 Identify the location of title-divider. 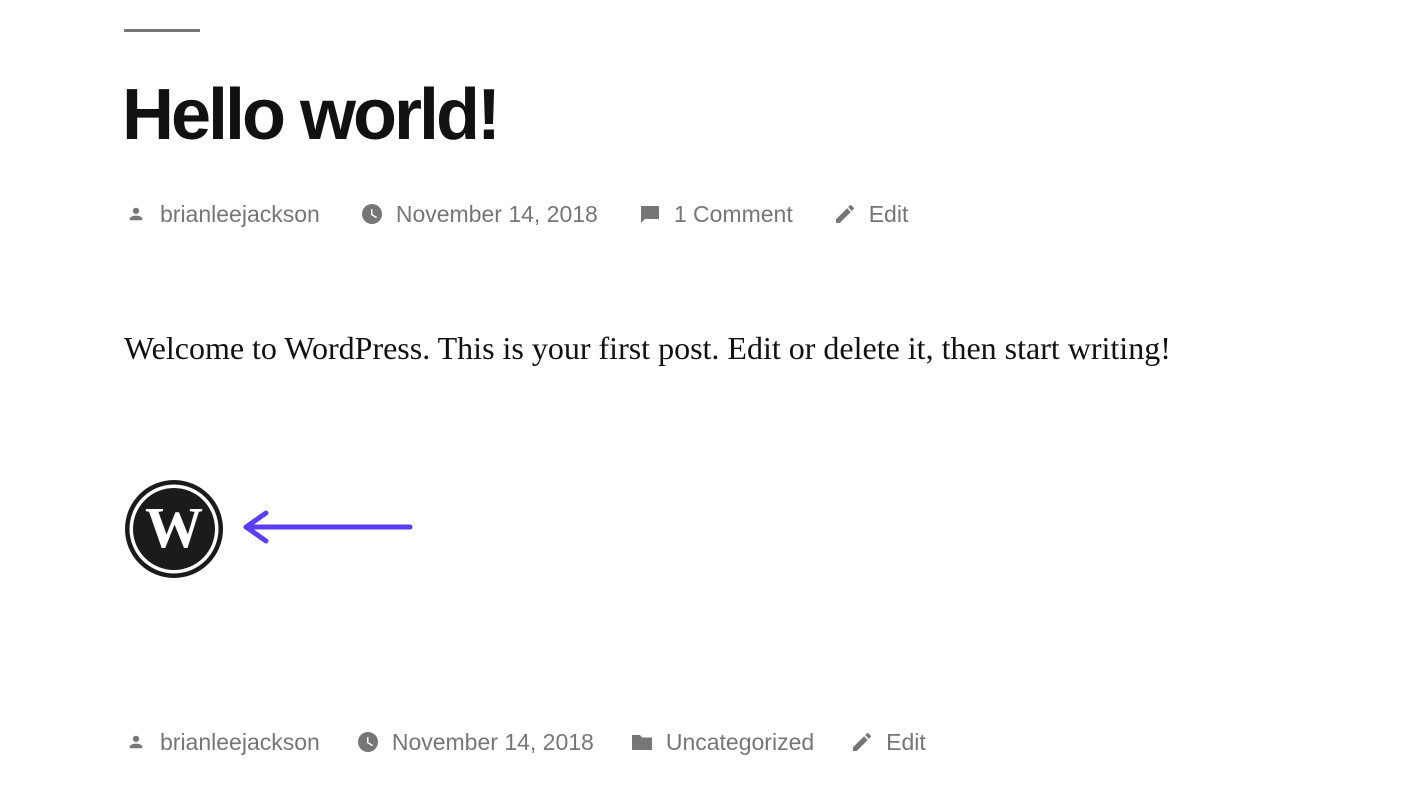
(162, 30).